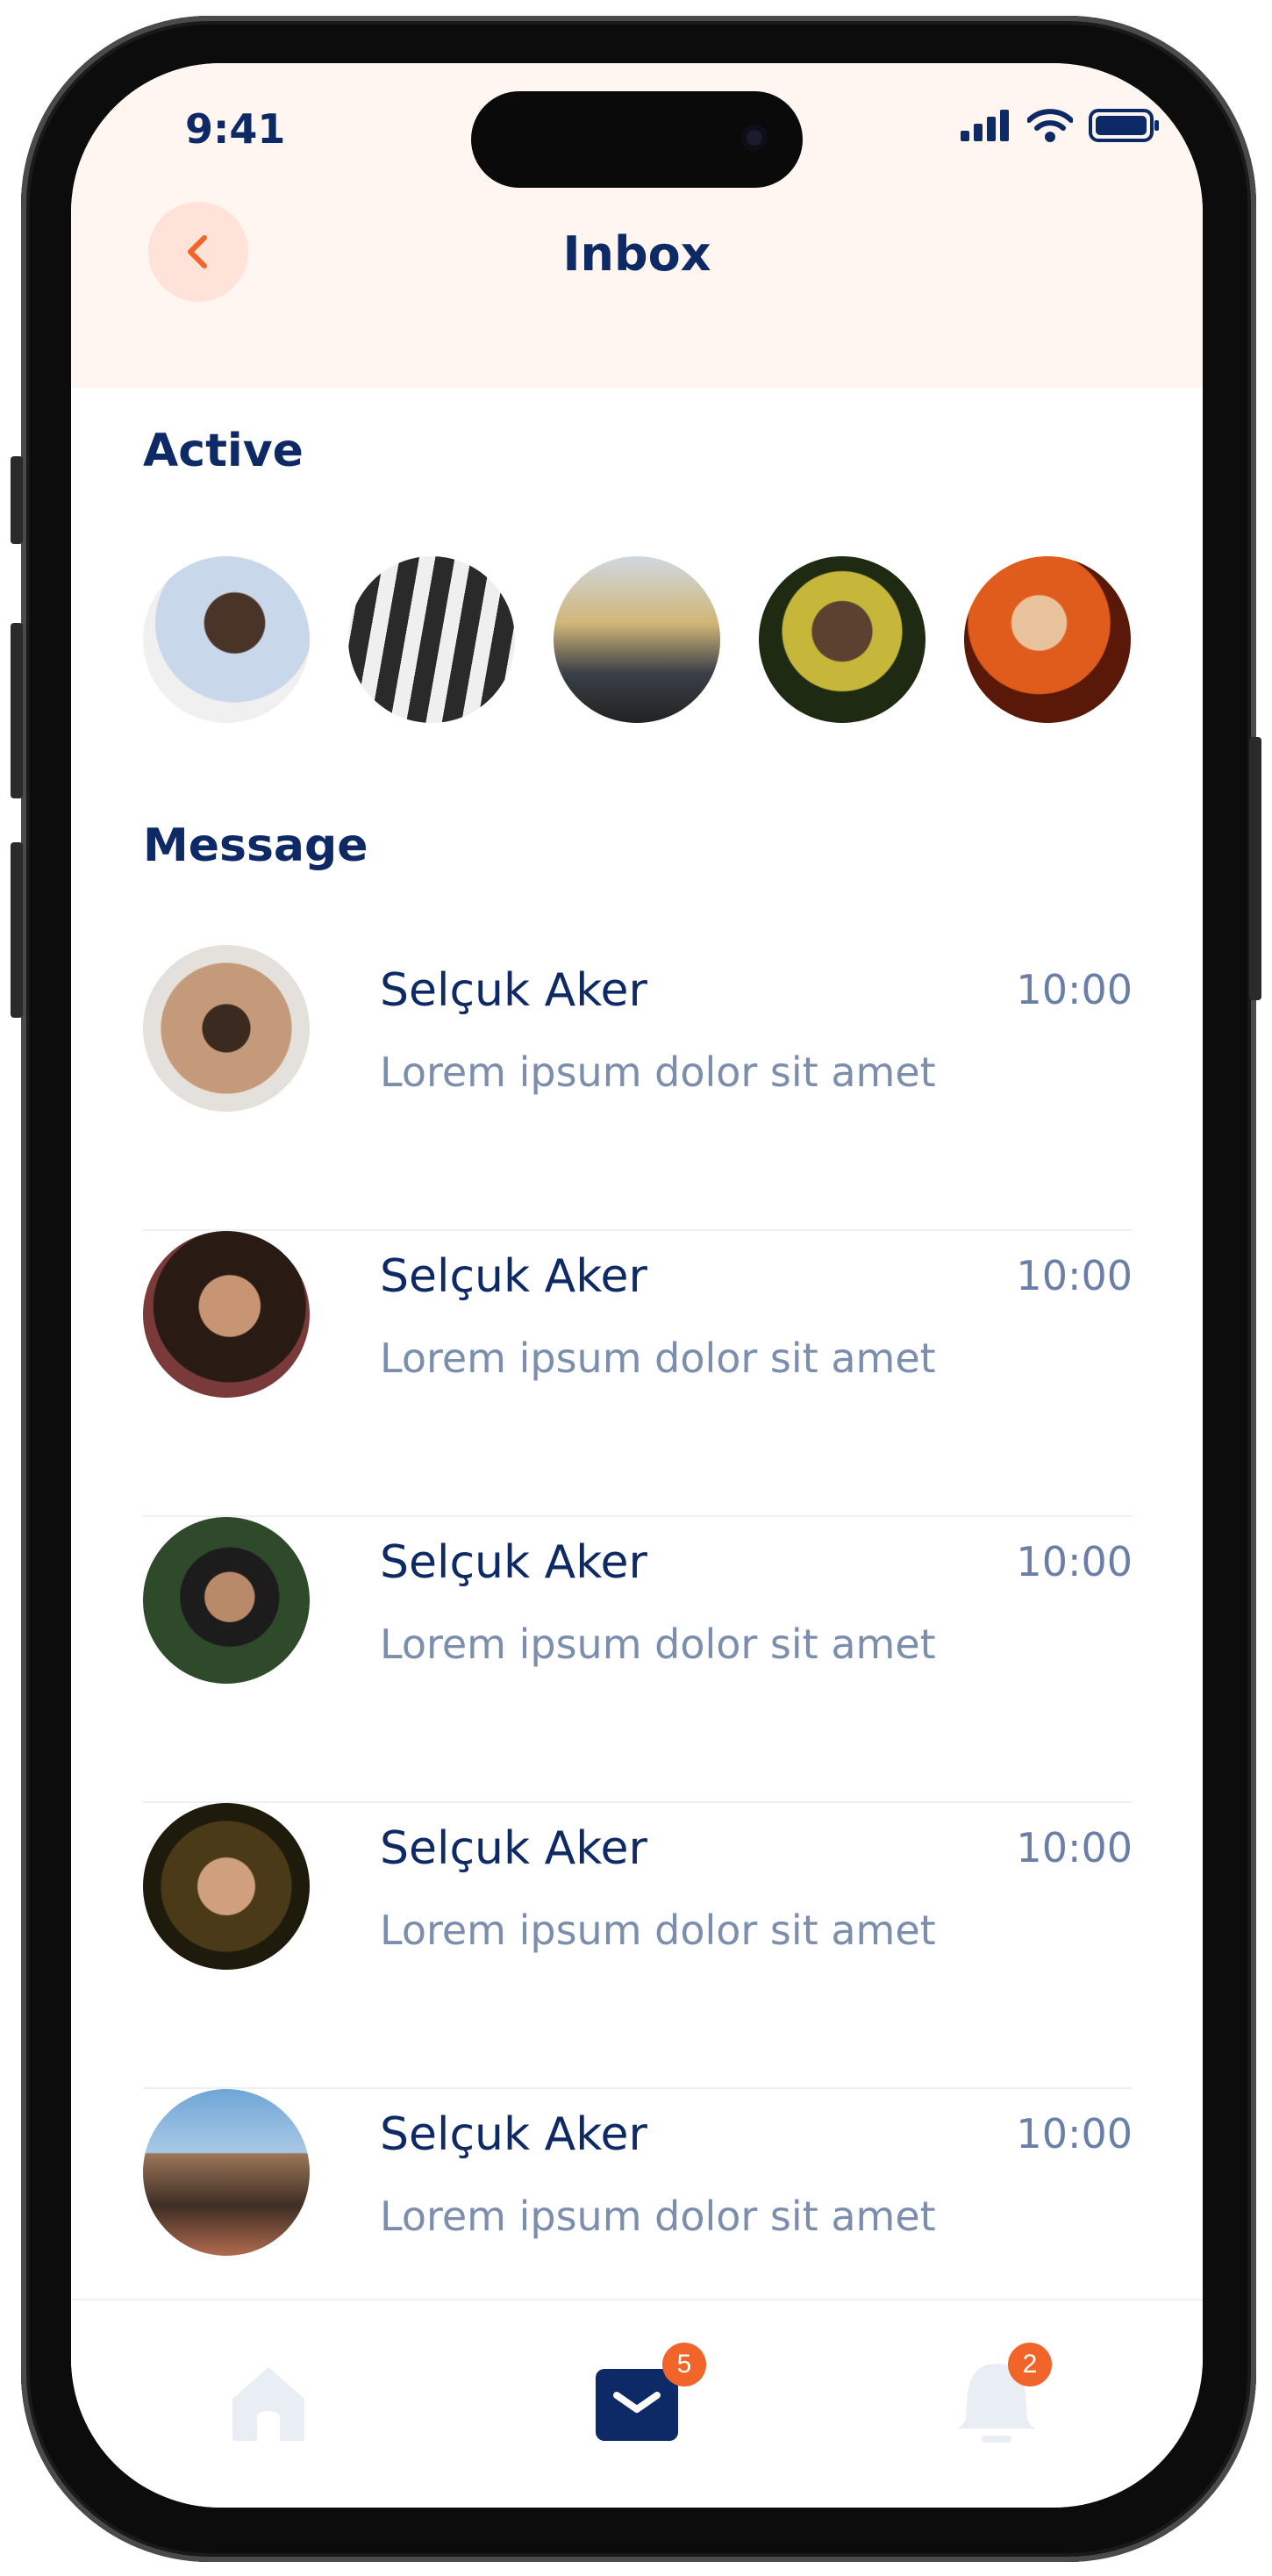  I want to click on volume-up-button, so click(17, 710).